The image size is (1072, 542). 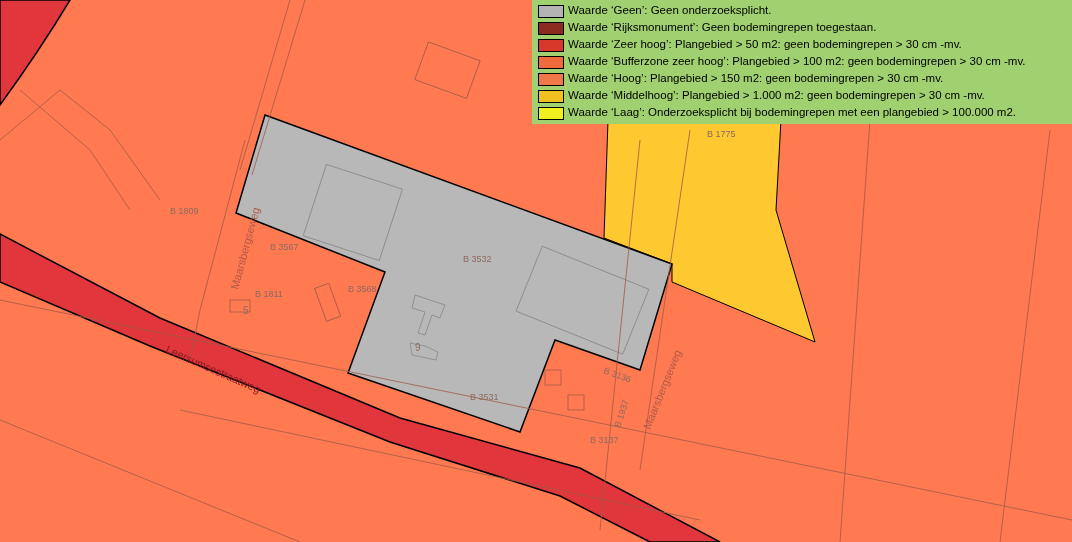 What do you see at coordinates (721, 134) in the screenshot?
I see `parcel-label: B 1775` at bounding box center [721, 134].